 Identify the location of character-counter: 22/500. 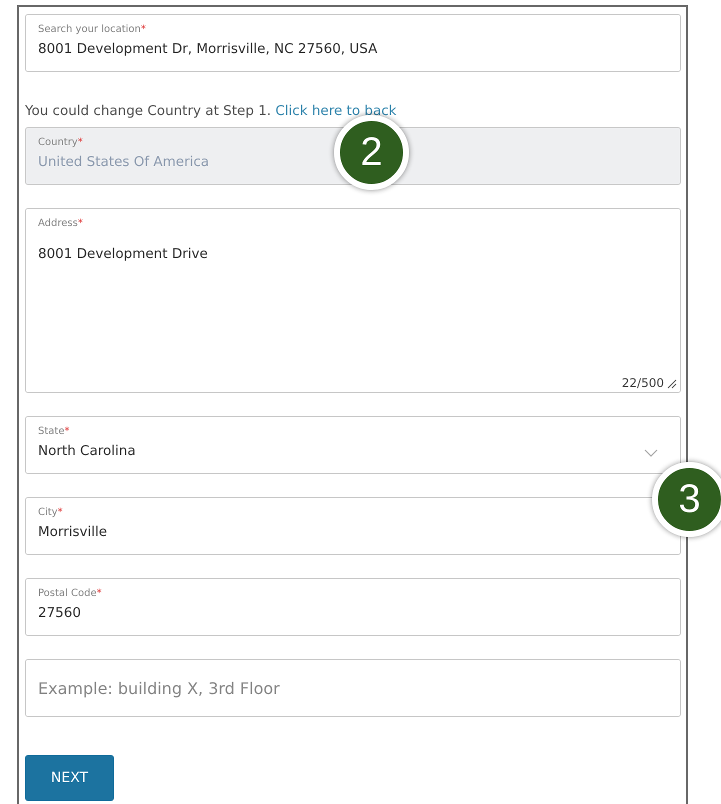
(643, 383).